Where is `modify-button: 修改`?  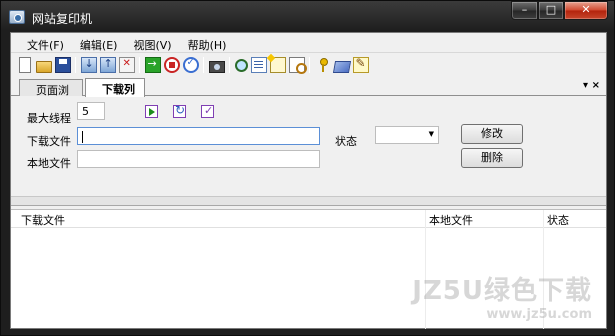 modify-button: 修改 is located at coordinates (492, 134).